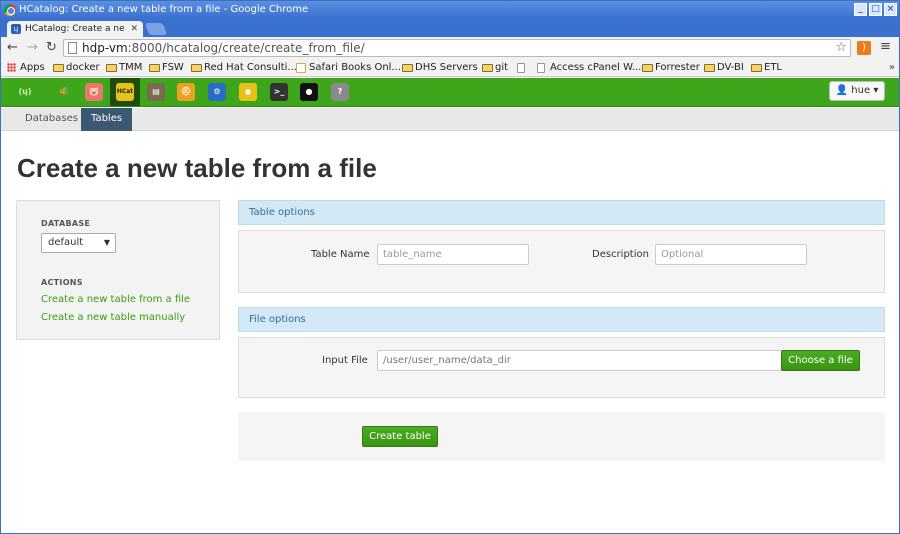  Describe the element at coordinates (113, 317) in the screenshot. I see `create-manually-link: Create a new table manually` at that location.